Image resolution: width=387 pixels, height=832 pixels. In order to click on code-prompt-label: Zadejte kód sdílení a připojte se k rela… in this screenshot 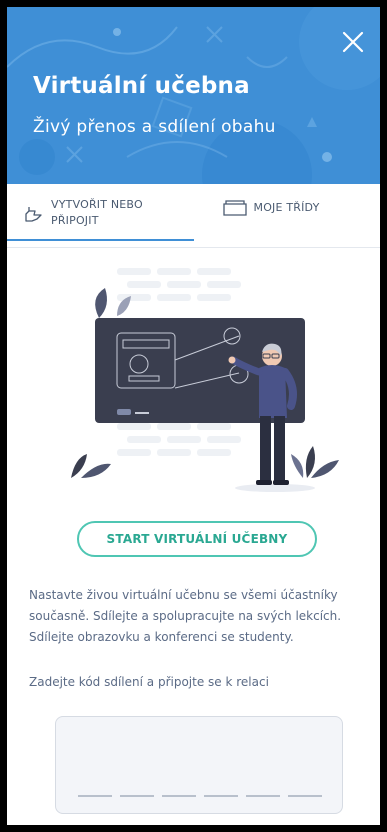, I will do `click(149, 682)`.